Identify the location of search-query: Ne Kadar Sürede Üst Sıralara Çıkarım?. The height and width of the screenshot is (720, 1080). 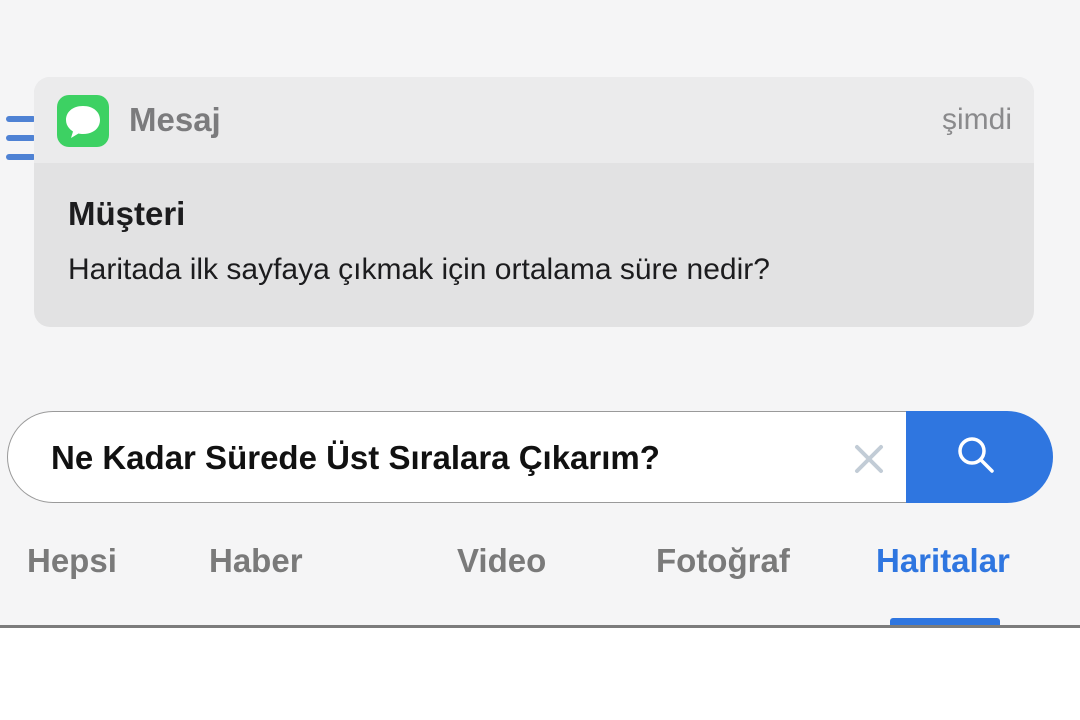
(355, 457).